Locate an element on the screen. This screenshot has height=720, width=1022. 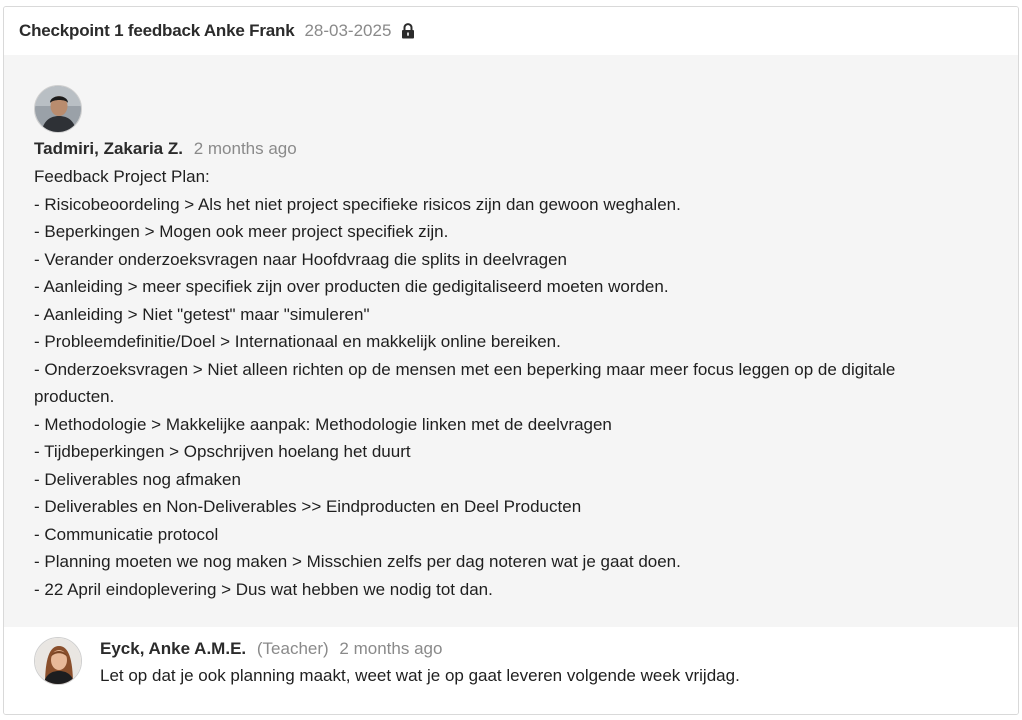
post-author: Tadmiri, Zakaria Z. is located at coordinates (108, 148).